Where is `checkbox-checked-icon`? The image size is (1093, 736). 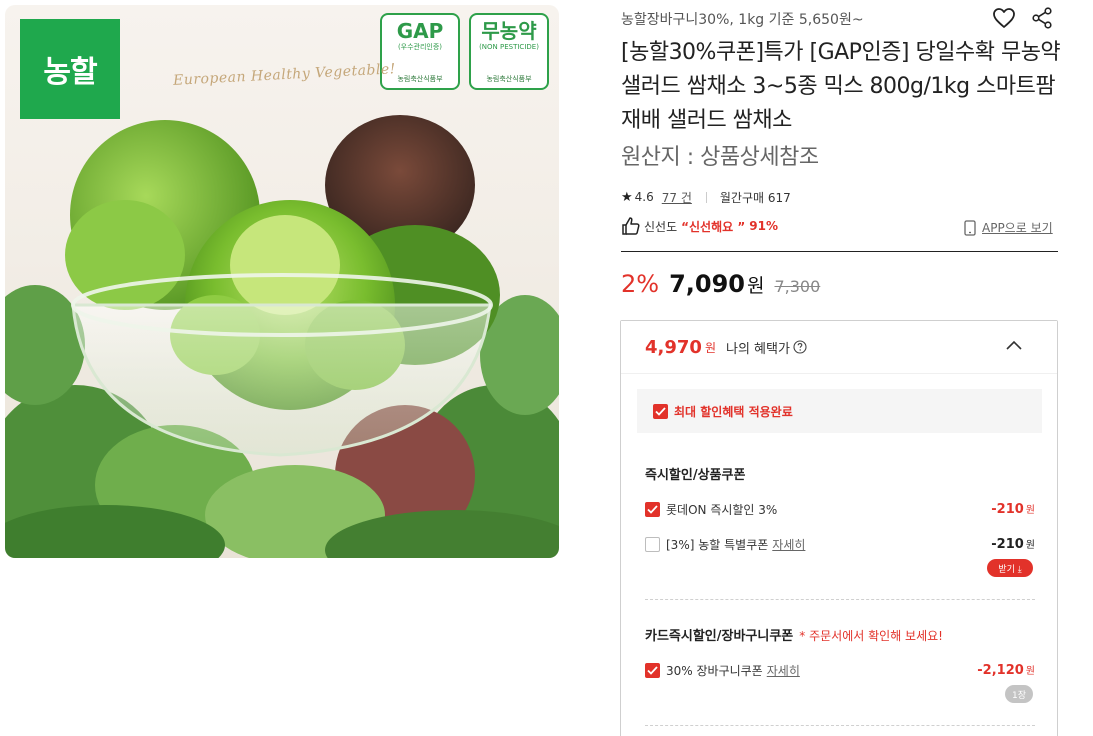
checkbox-checked-icon is located at coordinates (660, 411).